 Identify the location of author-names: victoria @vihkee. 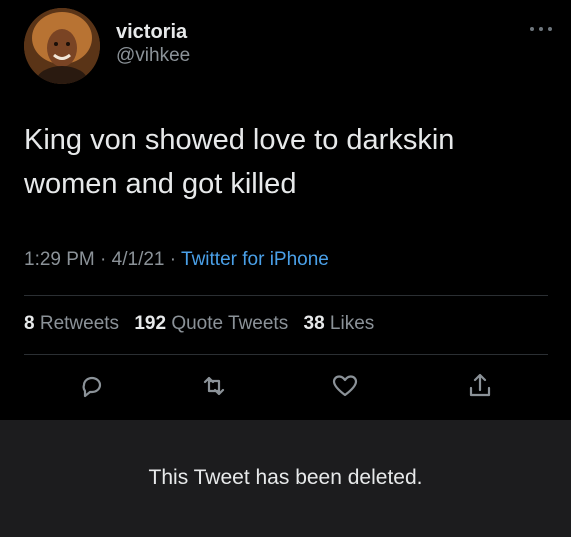
(153, 44).